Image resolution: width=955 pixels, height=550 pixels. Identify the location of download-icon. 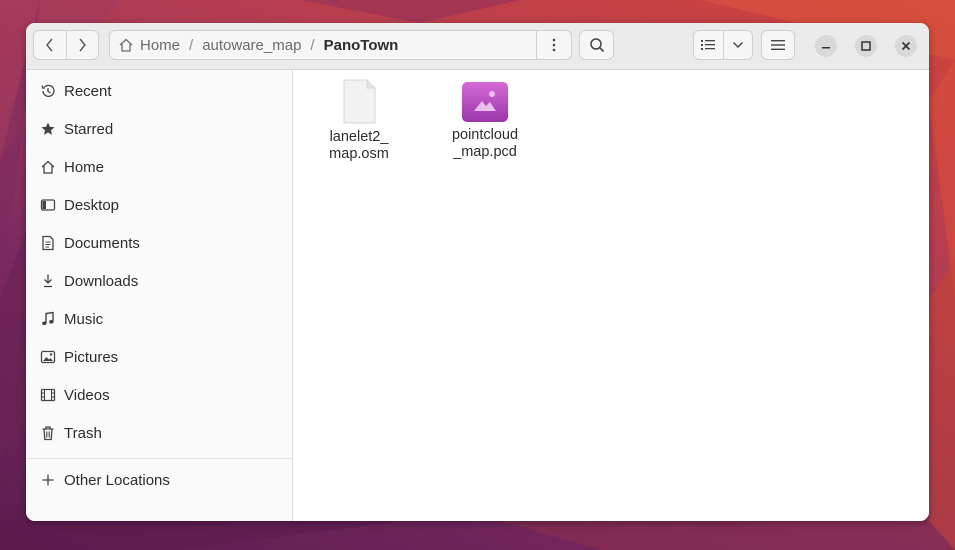
(48, 281).